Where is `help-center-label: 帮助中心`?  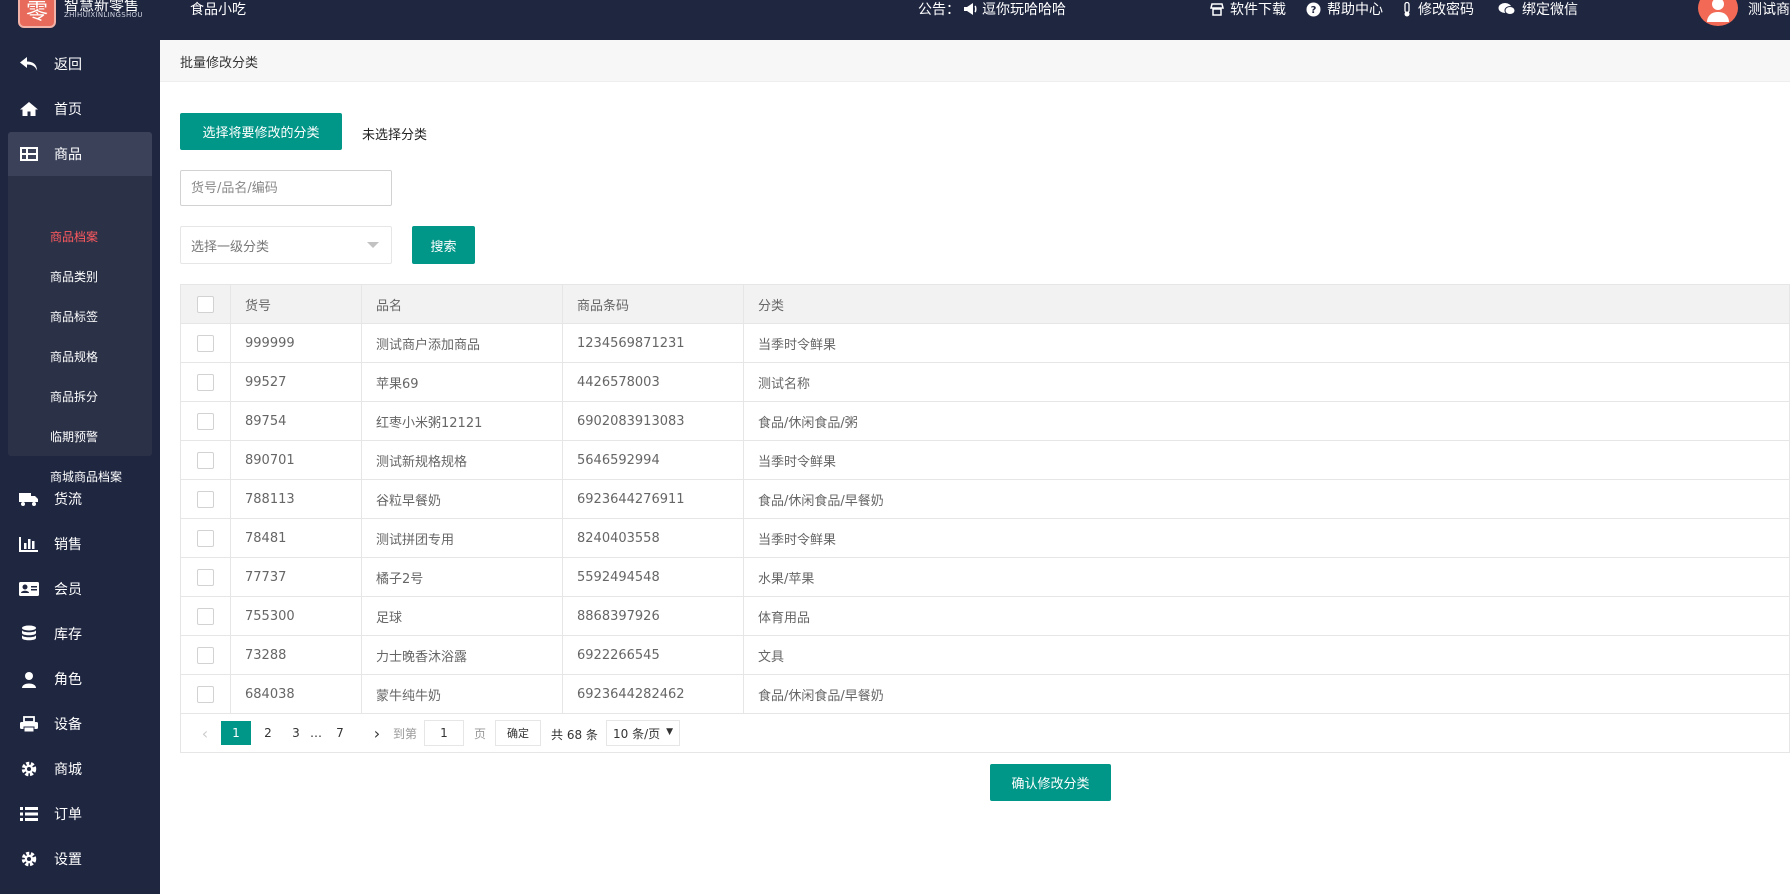 help-center-label: 帮助中心 is located at coordinates (1355, 10).